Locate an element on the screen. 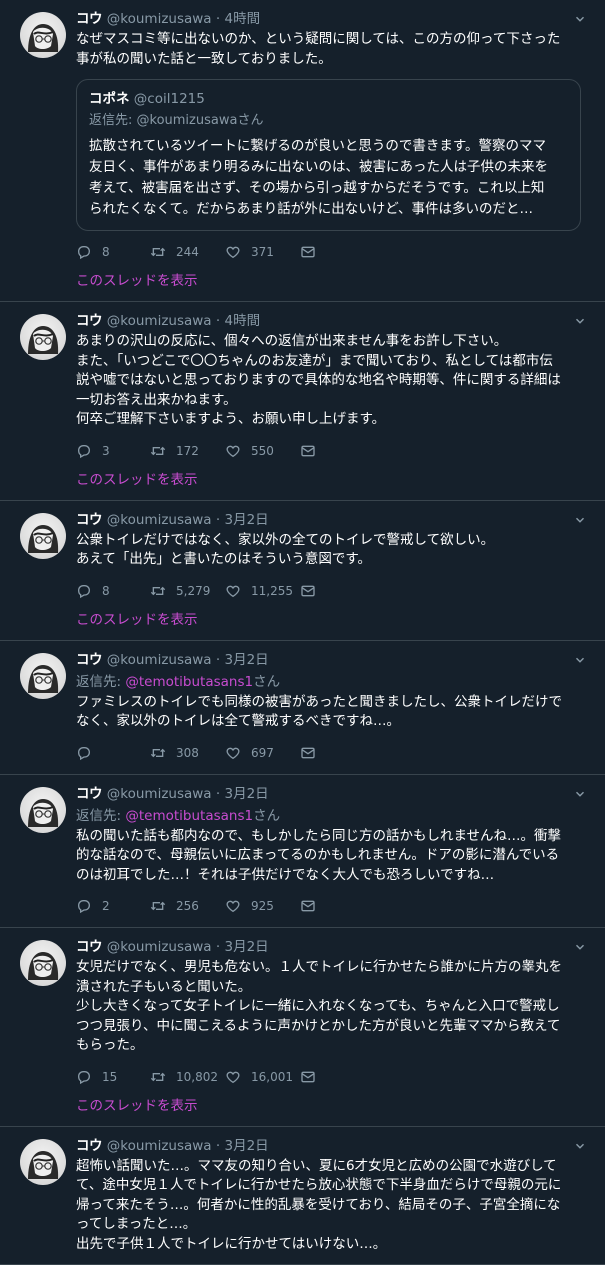 The image size is (605, 1265). like-button: 16,001 is located at coordinates (262, 1077).